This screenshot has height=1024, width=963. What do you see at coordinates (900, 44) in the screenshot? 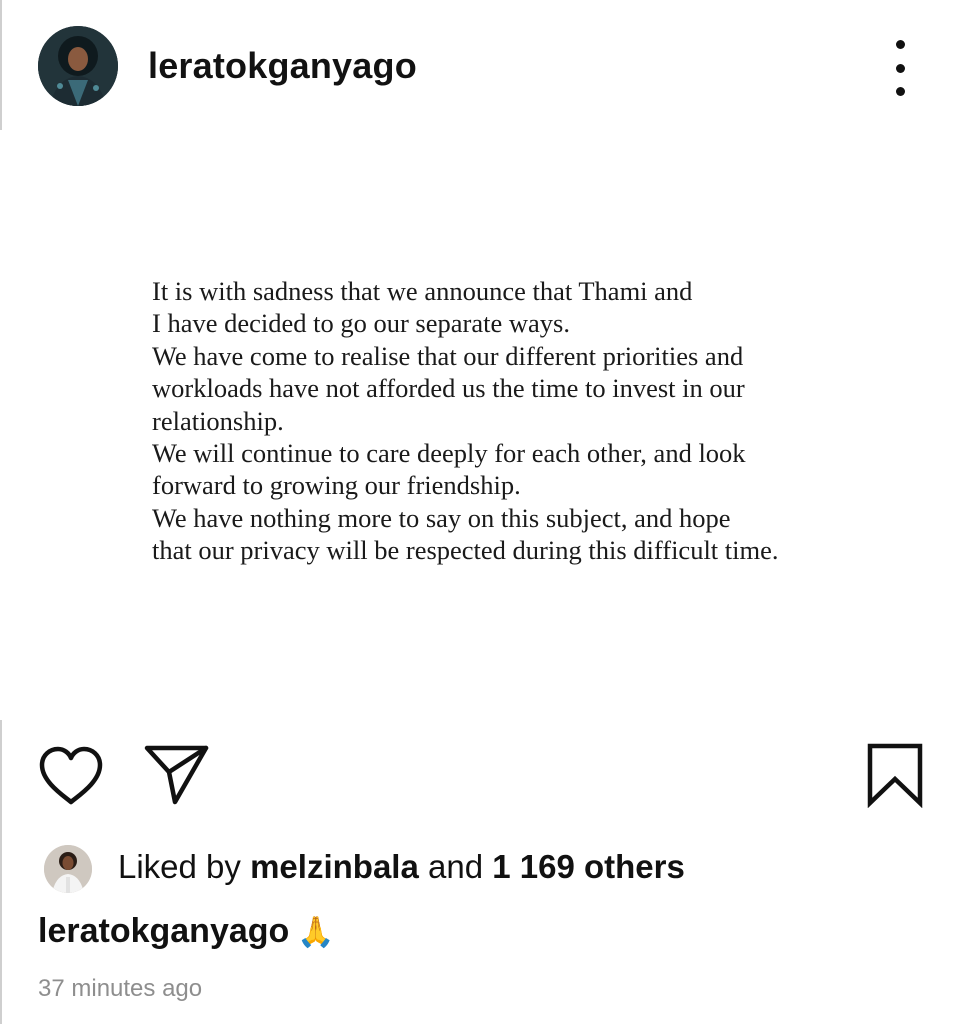
I see `more-options-icon` at bounding box center [900, 44].